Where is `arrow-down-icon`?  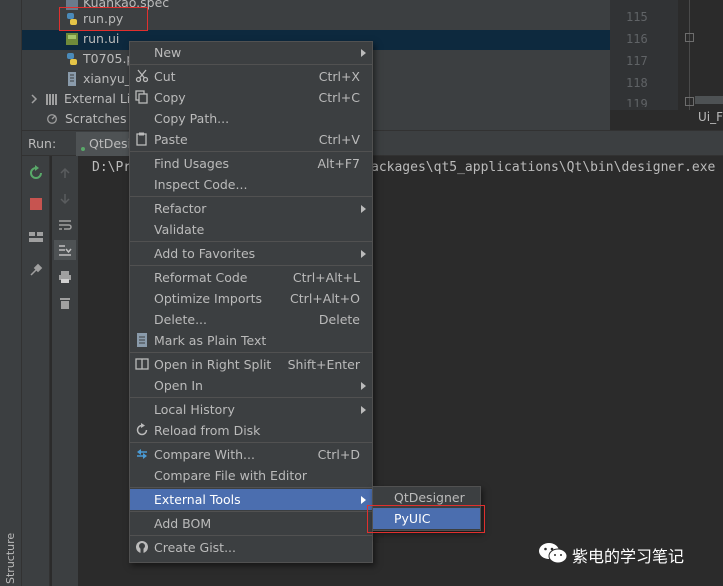
arrow-down-icon is located at coordinates (65, 199).